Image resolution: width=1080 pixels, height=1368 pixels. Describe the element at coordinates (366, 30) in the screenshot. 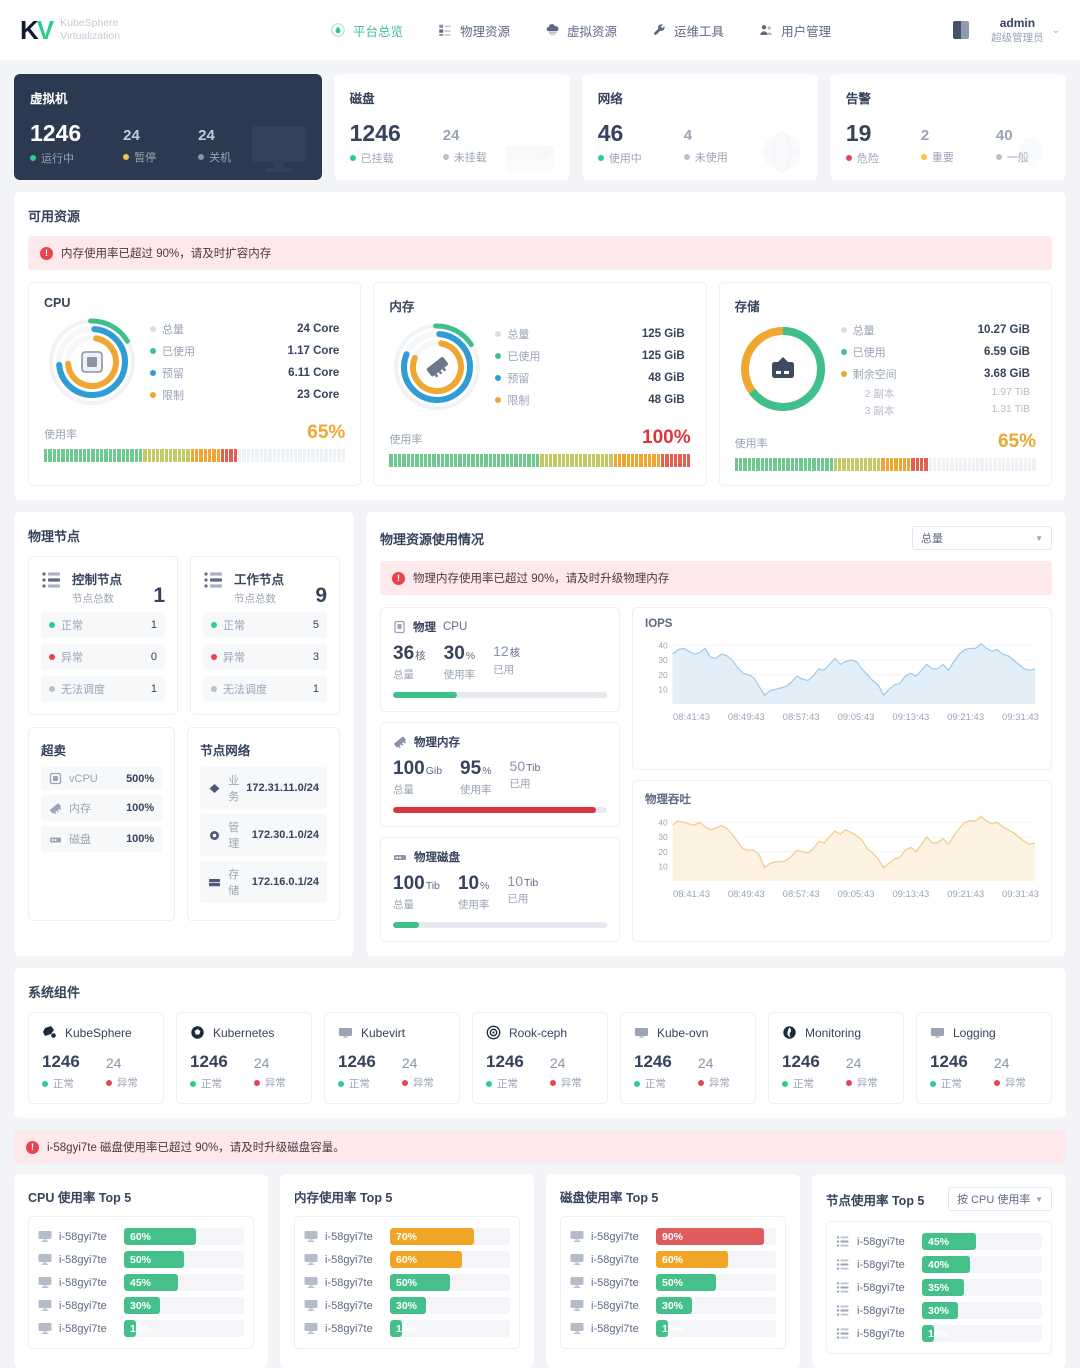

I see `nav-item-overview: 平台总览` at that location.